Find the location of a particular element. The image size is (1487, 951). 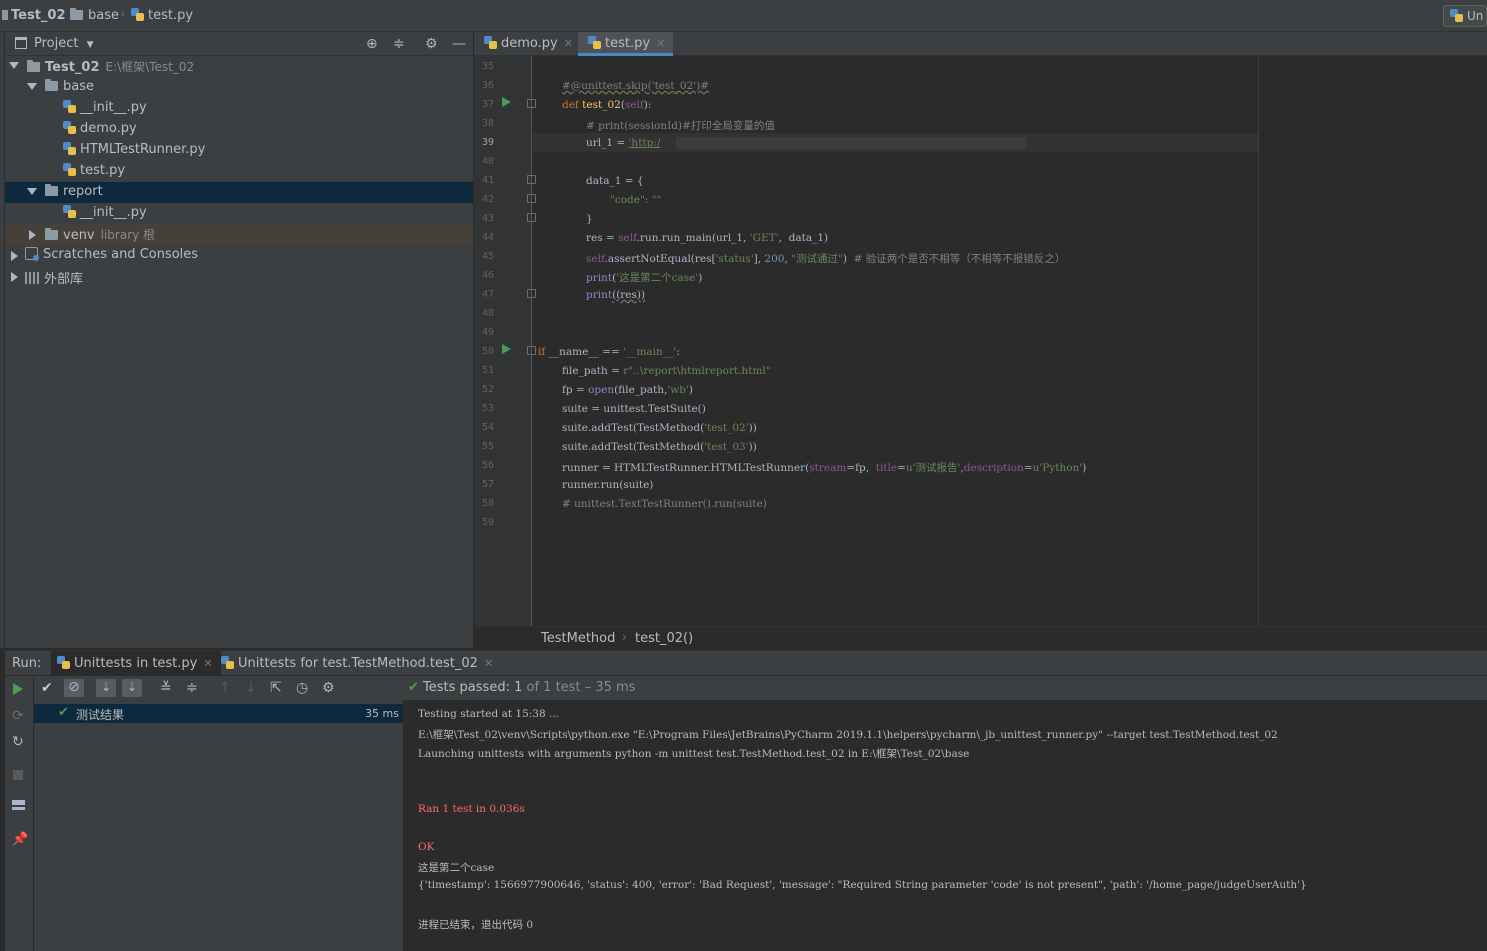

rerun-icon is located at coordinates (18, 689).